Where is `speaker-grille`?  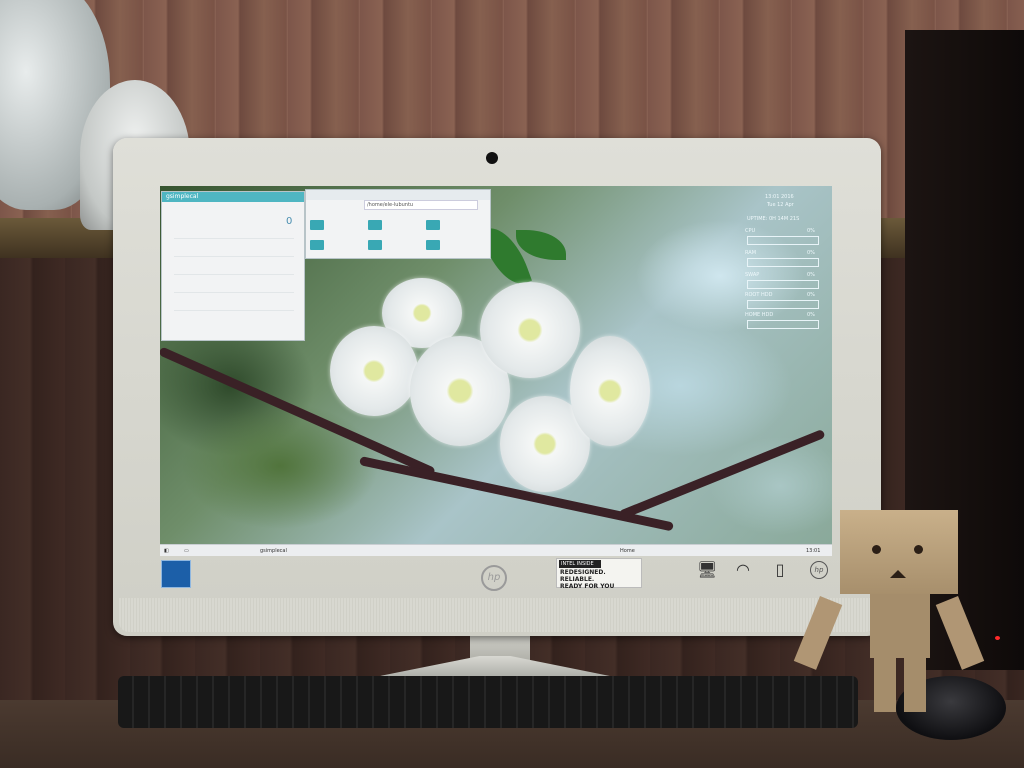 speaker-grille is located at coordinates (497, 615).